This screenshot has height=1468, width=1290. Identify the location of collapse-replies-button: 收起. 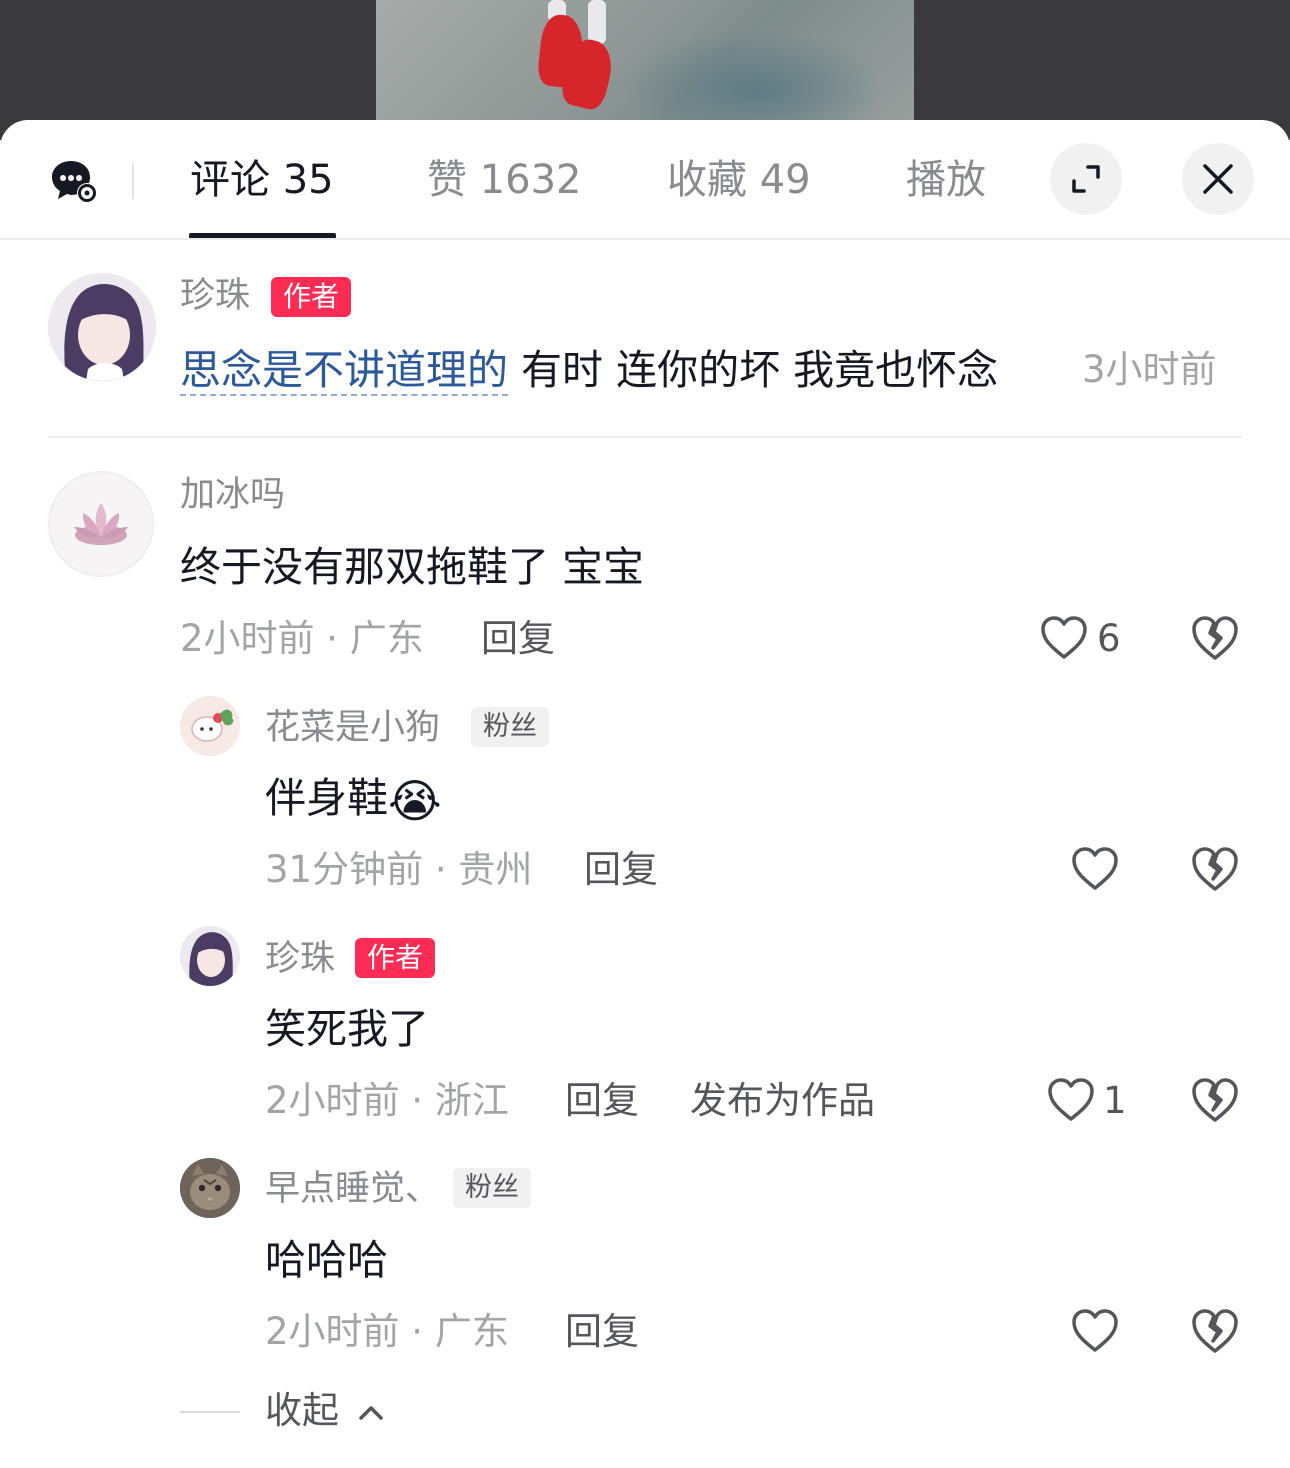
(325, 1411).